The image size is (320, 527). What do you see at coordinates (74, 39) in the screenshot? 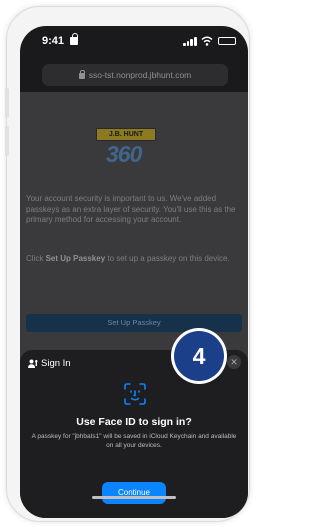
I see `lock-icon` at bounding box center [74, 39].